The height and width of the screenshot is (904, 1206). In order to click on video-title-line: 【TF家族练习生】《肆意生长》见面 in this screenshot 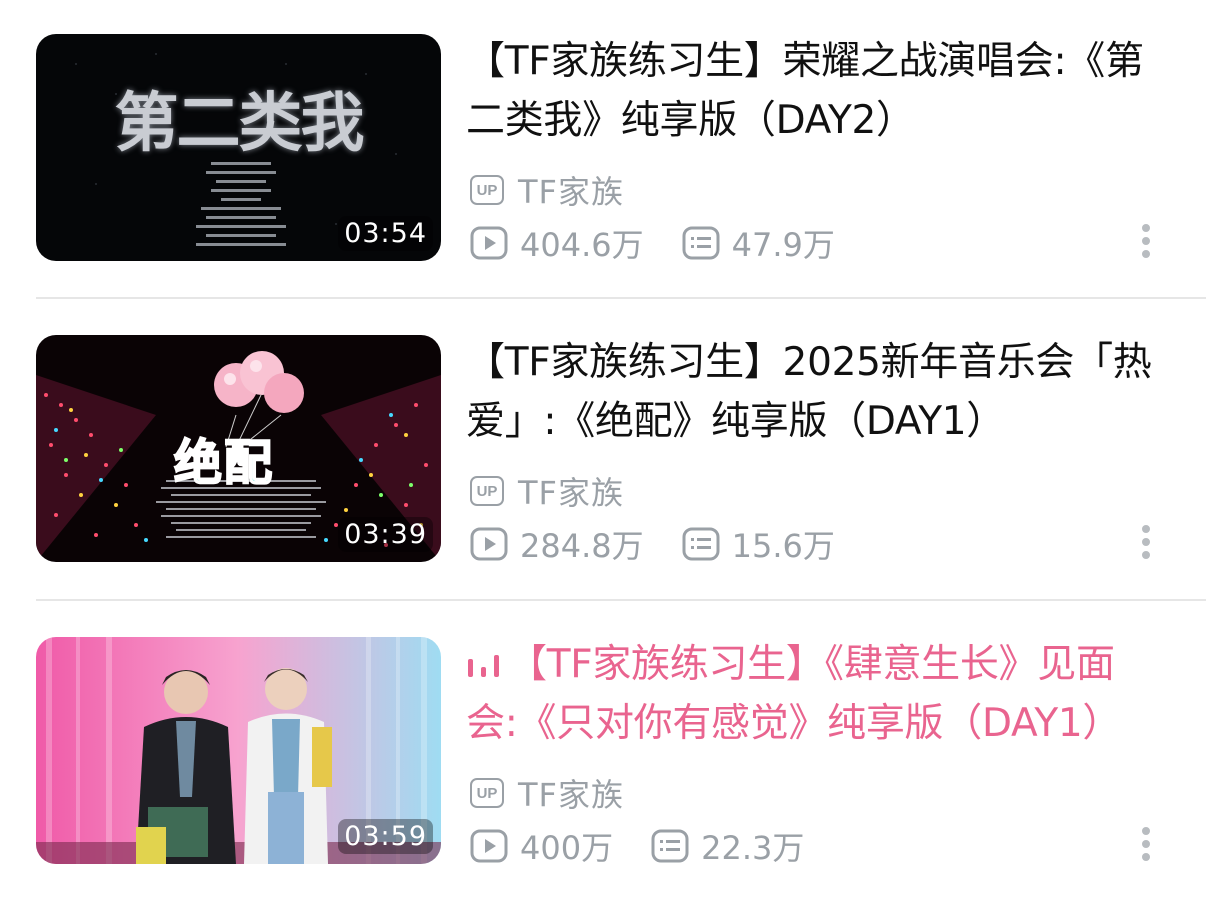, I will do `click(816, 664)`.